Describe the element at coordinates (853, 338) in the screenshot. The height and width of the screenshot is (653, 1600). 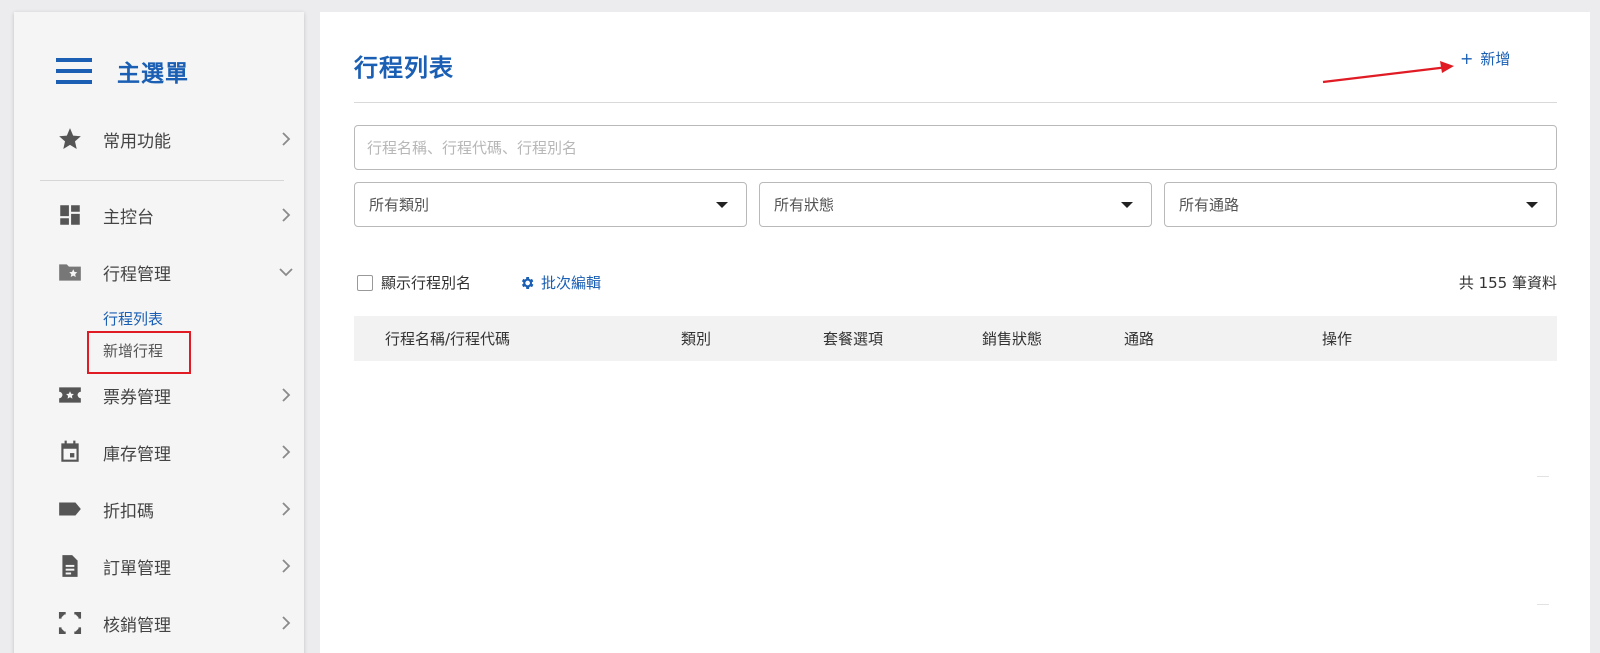
I see `column-header-package-options: 套餐選項` at that location.